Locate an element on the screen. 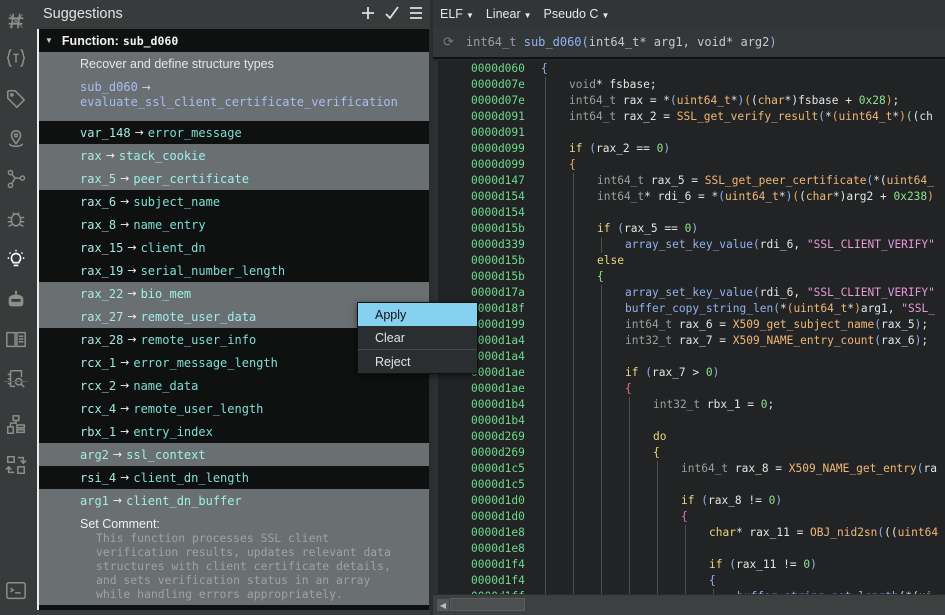 This screenshot has height=615, width=945. graph-nodes-icon is located at coordinates (16, 179).